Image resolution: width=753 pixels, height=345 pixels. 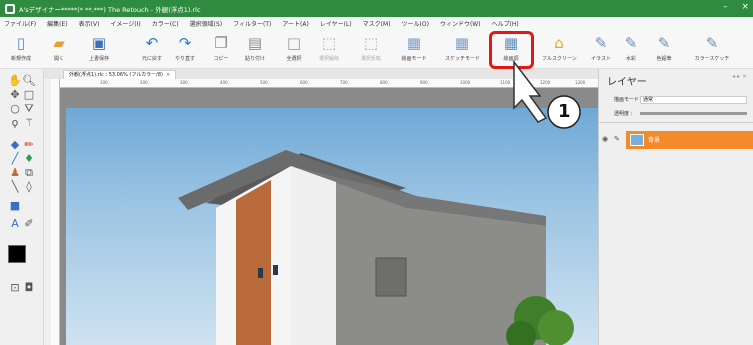 I want to click on panel-menu-icon: ◂ ▸ ×, so click(x=739, y=76).